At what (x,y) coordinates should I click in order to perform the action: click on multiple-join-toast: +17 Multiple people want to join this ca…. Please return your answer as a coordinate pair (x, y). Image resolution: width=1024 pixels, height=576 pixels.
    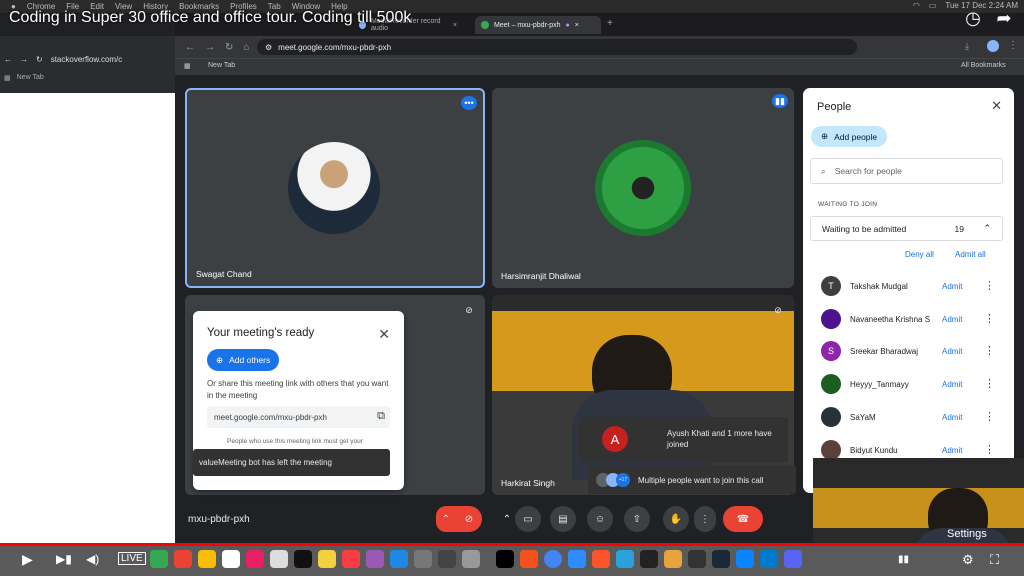
    Looking at the image, I should click on (692, 480).